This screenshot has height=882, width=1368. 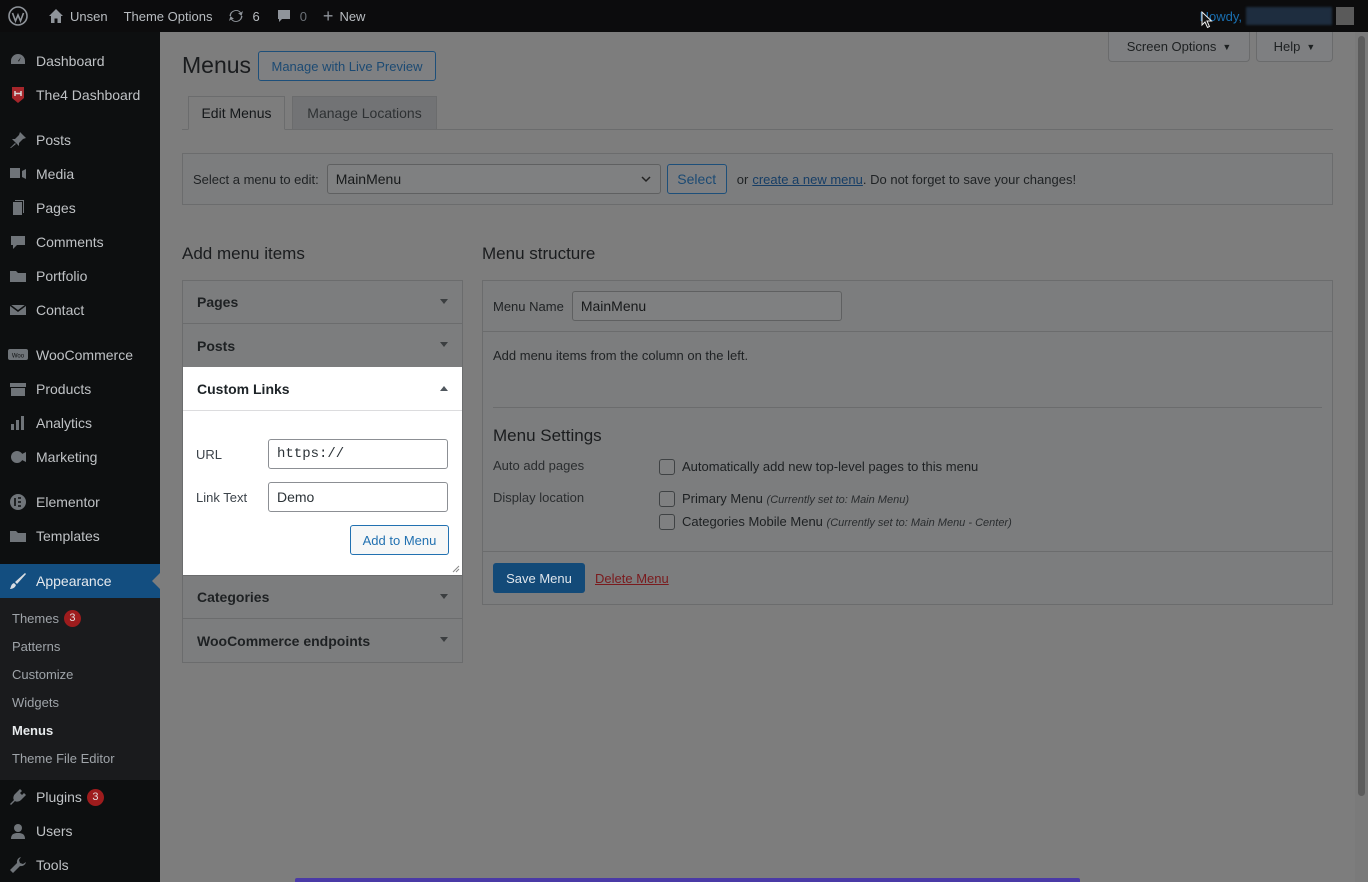 I want to click on menu-name-label: Menu Name, so click(x=528, y=306).